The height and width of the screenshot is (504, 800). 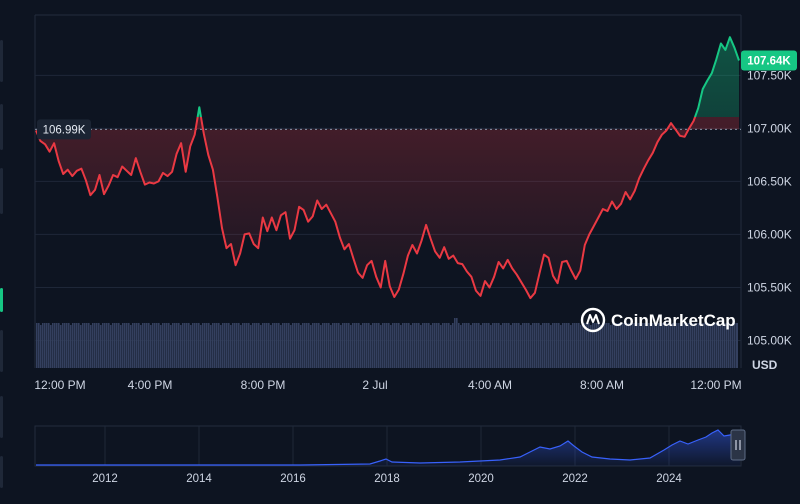 What do you see at coordinates (374, 385) in the screenshot?
I see `x-tick-label: 2 Jul` at bounding box center [374, 385].